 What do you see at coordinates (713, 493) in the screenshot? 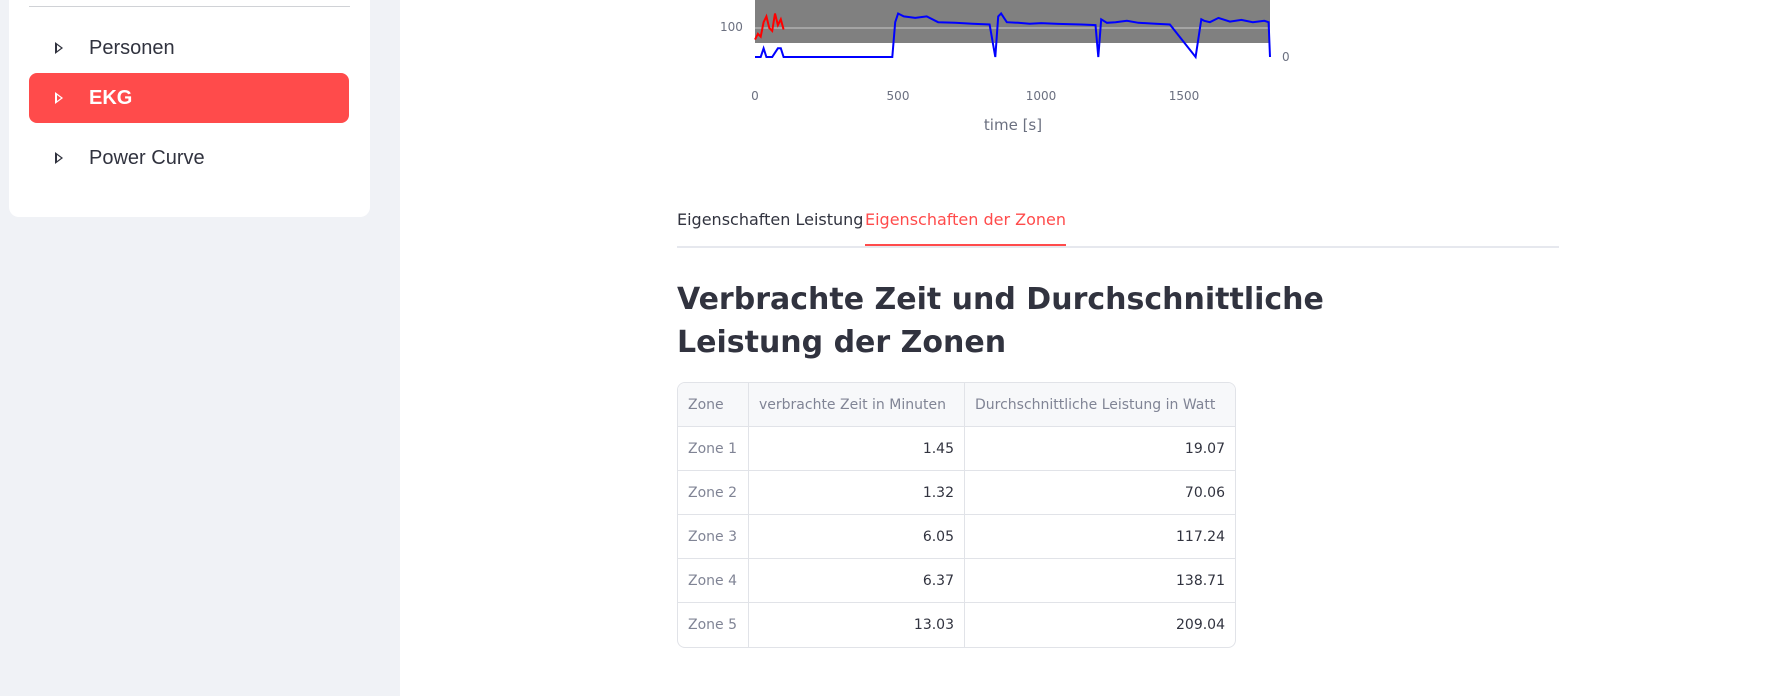
I see `table-cell-zone: Zone 2` at bounding box center [713, 493].